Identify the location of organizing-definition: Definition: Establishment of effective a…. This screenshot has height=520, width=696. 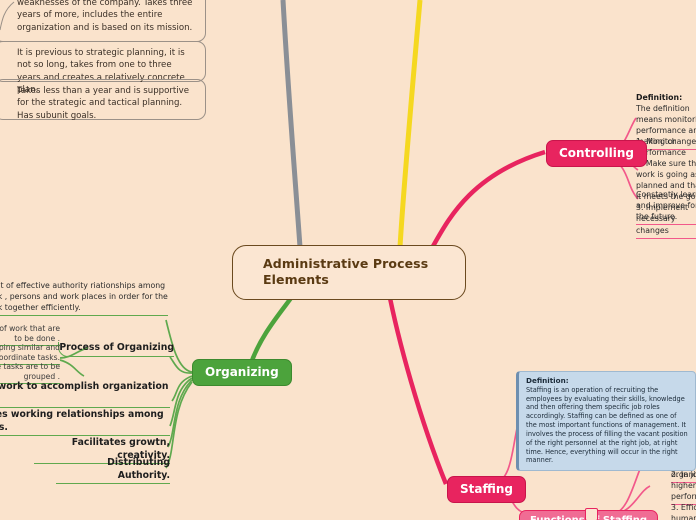
(84, 292).